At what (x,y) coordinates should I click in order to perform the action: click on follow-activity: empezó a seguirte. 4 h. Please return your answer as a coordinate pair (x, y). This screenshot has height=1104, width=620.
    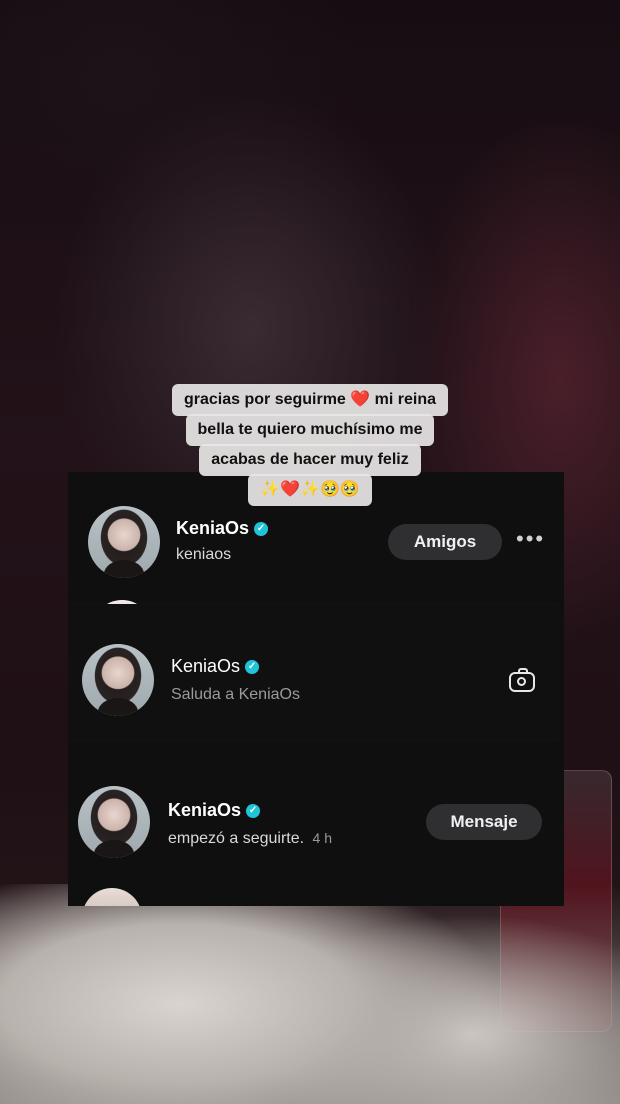
    Looking at the image, I should click on (250, 838).